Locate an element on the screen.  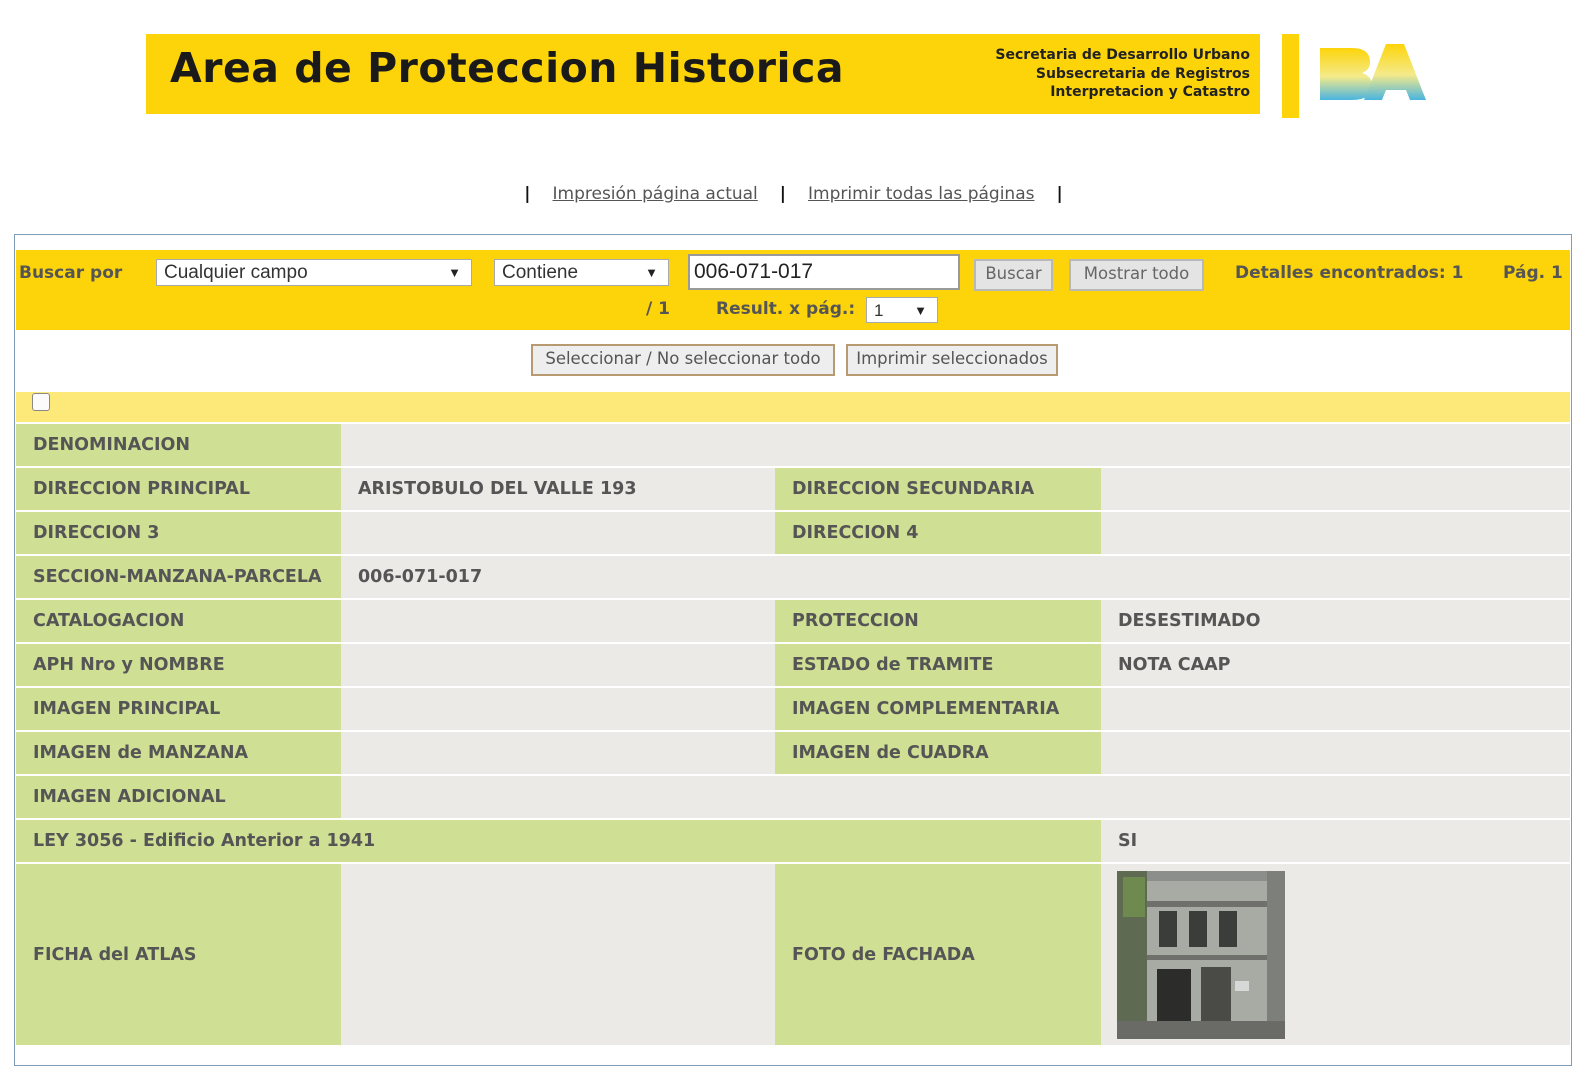
imagen-cuadra-label: IMAGEN de CUADRA is located at coordinates (938, 753).